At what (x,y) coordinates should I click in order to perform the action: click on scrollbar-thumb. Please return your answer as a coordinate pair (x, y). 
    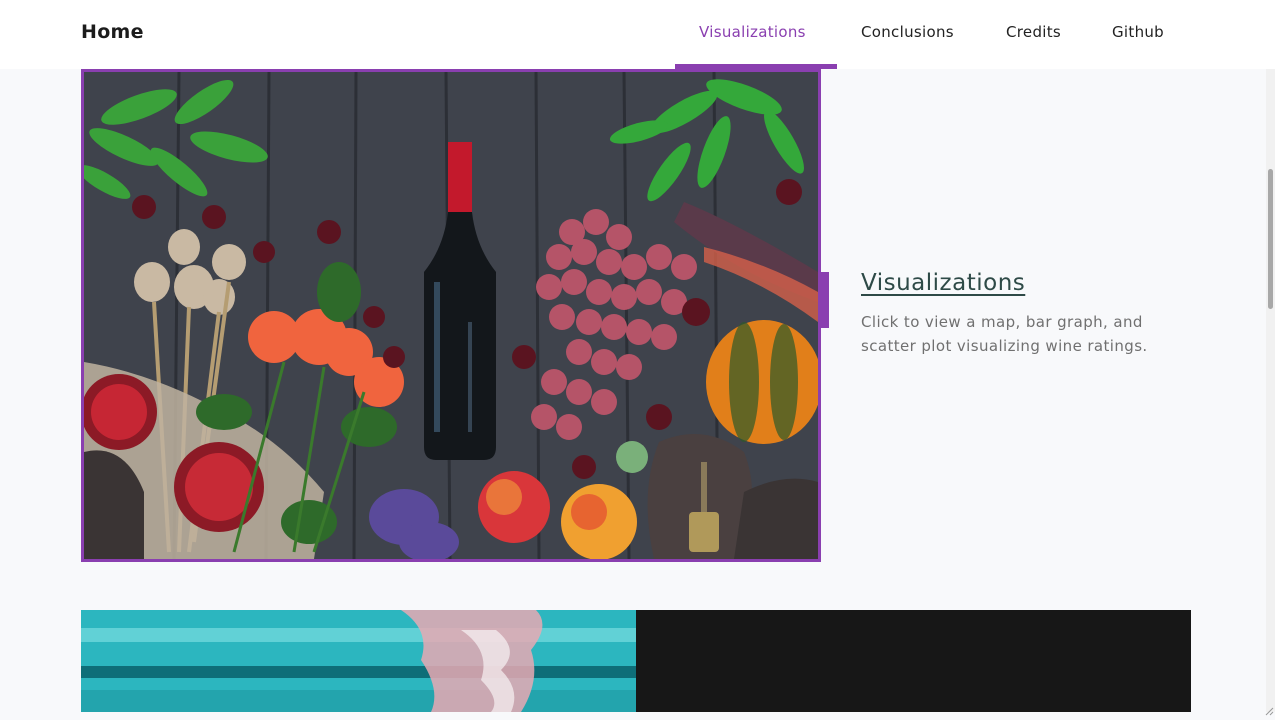
    Looking at the image, I should click on (1270, 239).